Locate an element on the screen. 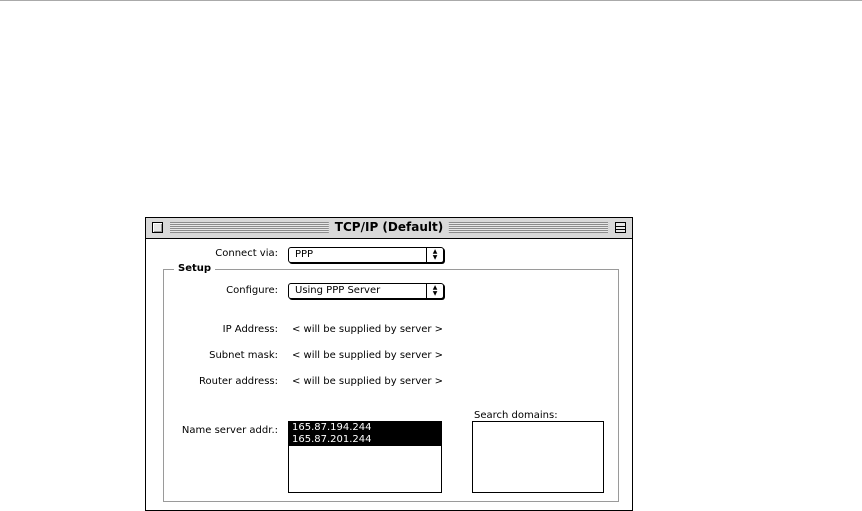  subnet-mask-label: Subnet mask: is located at coordinates (243, 355).